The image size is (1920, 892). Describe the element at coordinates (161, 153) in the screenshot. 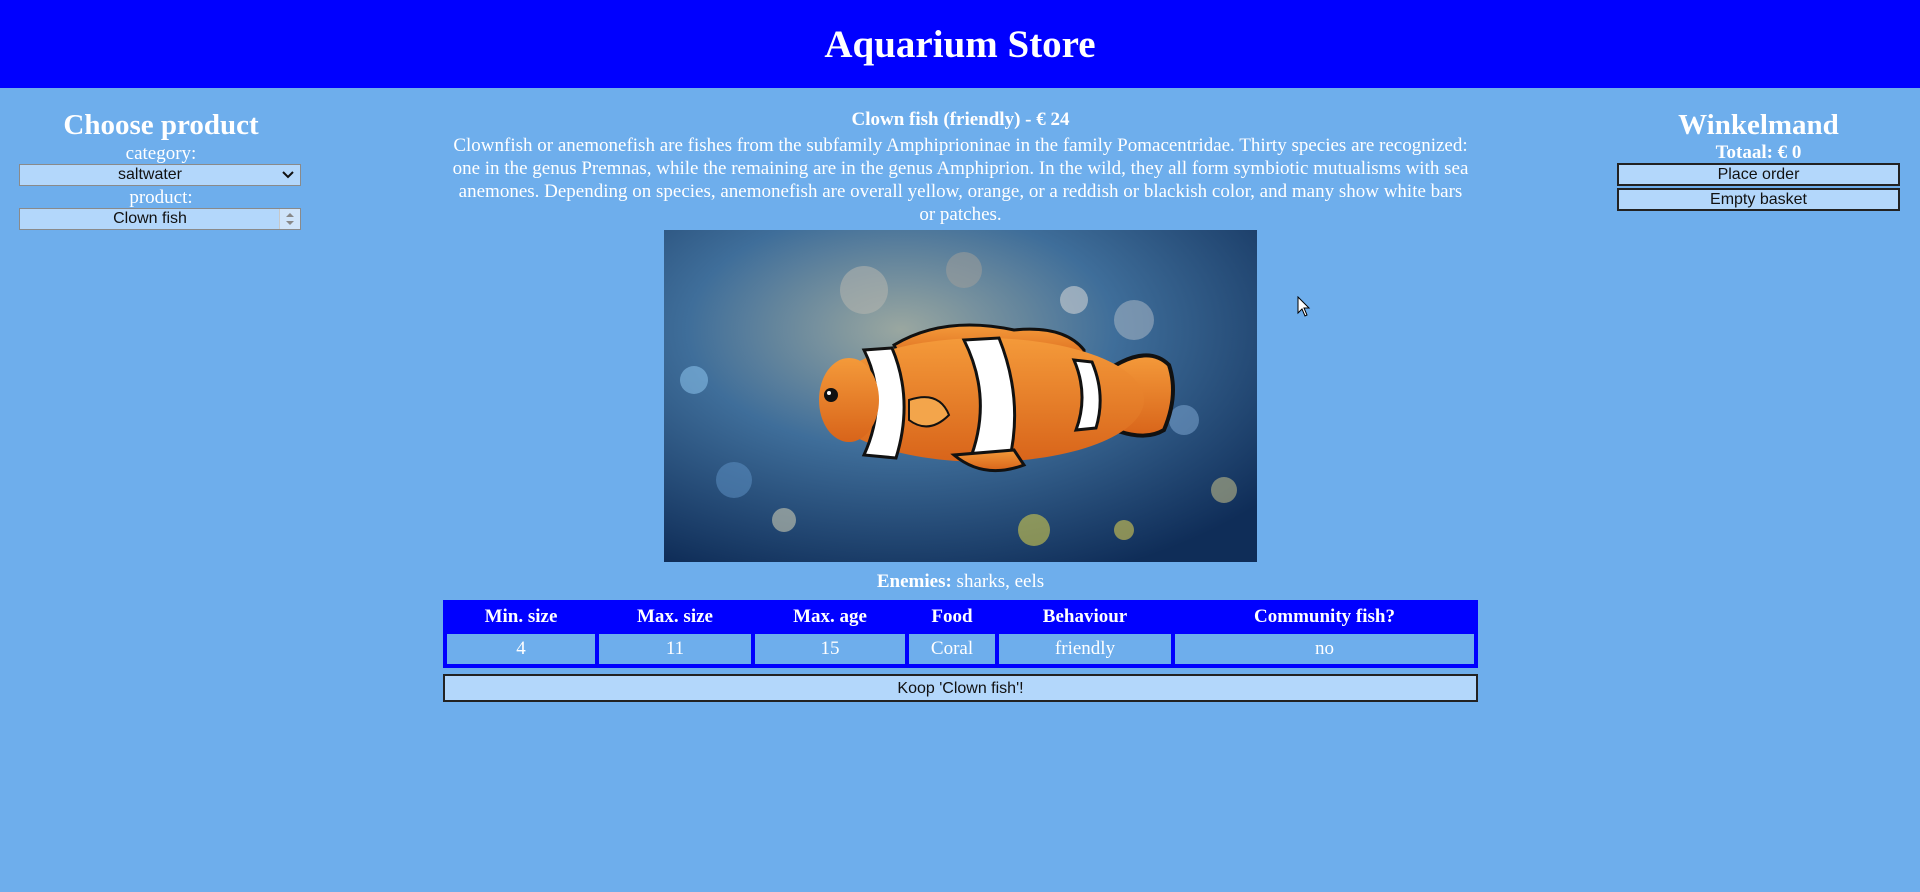

I see `category-label: category:` at that location.